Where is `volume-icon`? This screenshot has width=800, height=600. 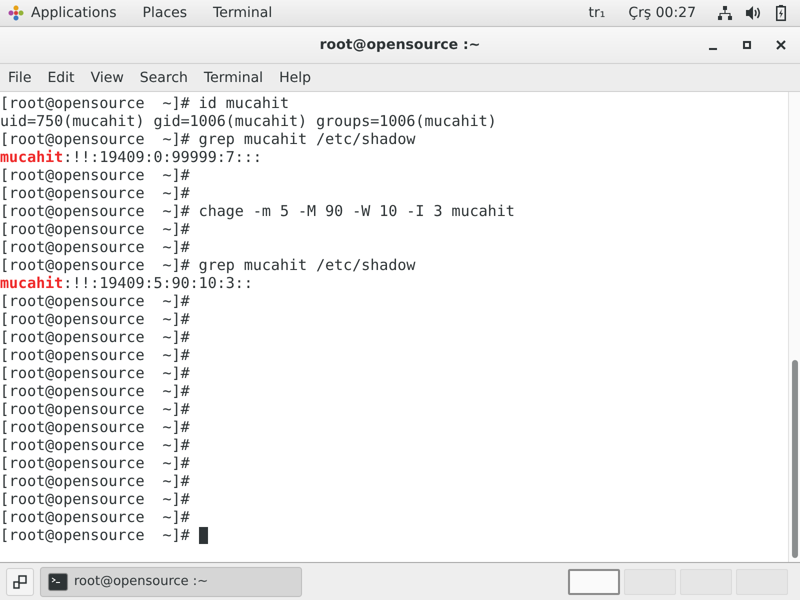 volume-icon is located at coordinates (754, 13).